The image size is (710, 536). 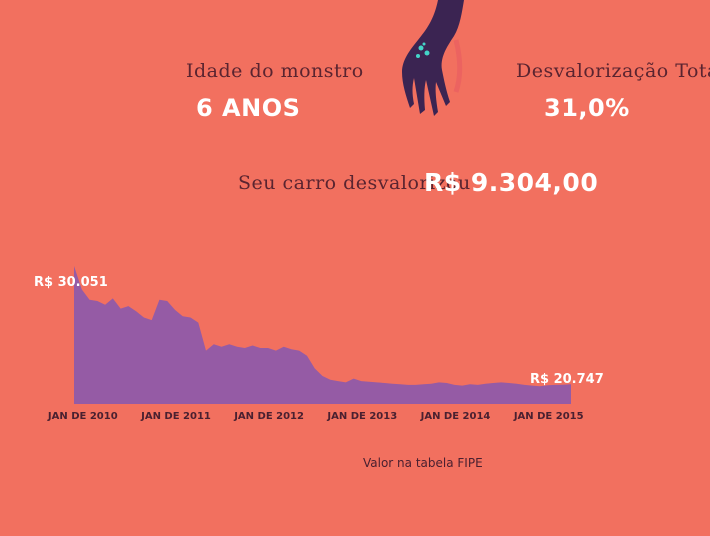 What do you see at coordinates (248, 108) in the screenshot?
I see `monster-age-value: 6 ANOS` at bounding box center [248, 108].